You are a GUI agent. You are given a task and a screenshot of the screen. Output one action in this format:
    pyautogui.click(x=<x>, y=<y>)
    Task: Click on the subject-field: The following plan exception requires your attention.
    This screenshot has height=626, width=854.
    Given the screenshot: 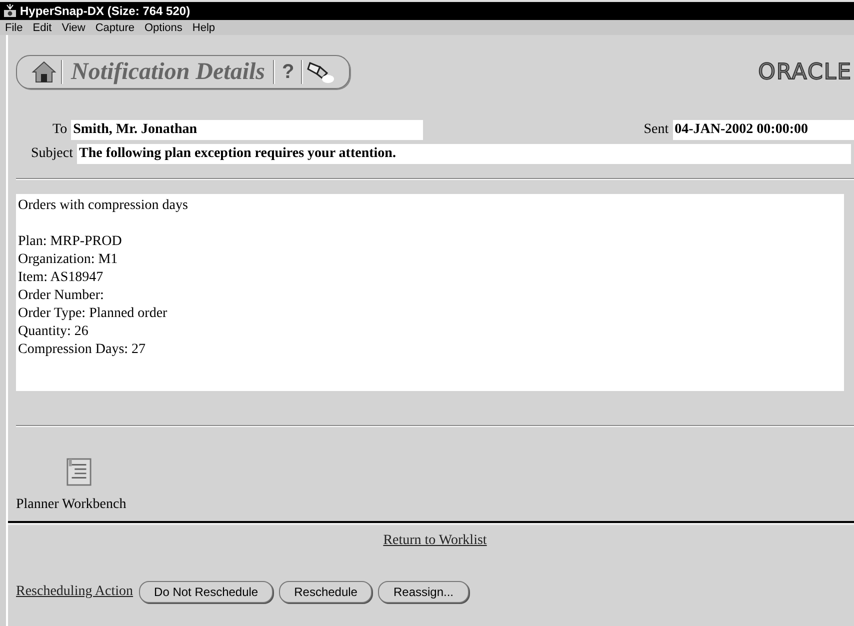 What is the action you would take?
    pyautogui.click(x=464, y=154)
    